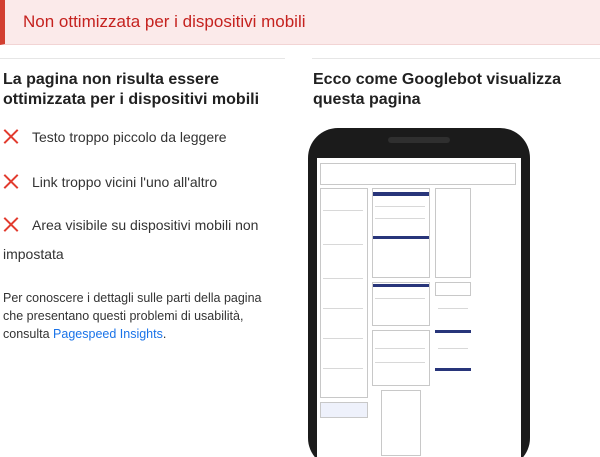 The width and height of the screenshot is (600, 457). What do you see at coordinates (344, 410) in the screenshot?
I see `preview-highlight-box` at bounding box center [344, 410].